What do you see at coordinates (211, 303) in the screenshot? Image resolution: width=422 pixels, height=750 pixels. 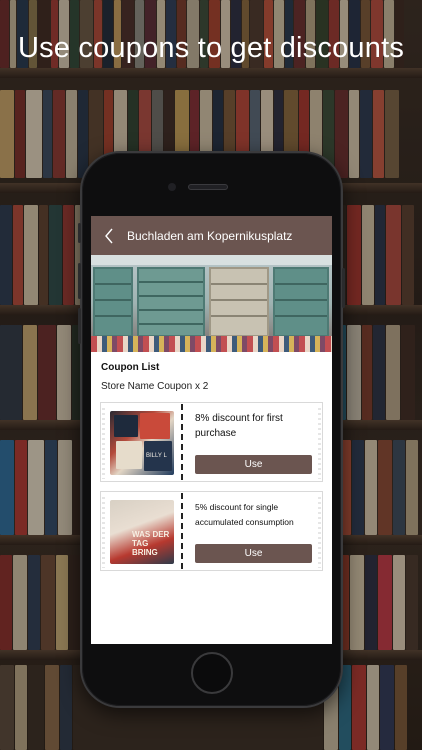 I see `store-banner-image` at bounding box center [211, 303].